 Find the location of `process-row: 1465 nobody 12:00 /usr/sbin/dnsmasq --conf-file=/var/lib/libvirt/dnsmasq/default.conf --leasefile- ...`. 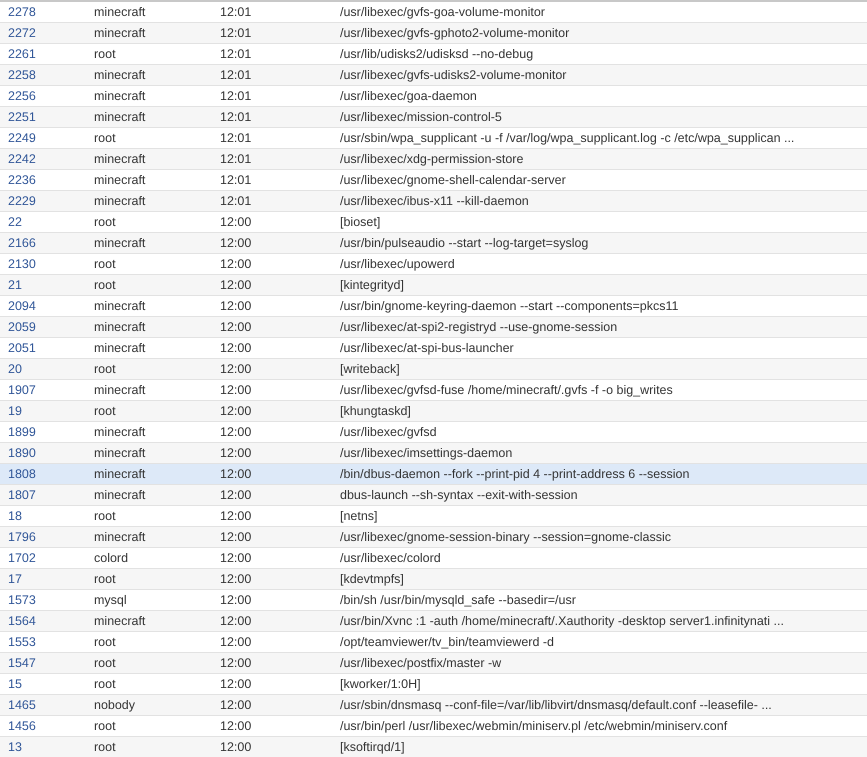

process-row: 1465 nobody 12:00 /usr/sbin/dnsmasq --conf-file=/var/lib/libvirt/dnsmasq/default.conf --leasefile- ... is located at coordinates (433, 705).